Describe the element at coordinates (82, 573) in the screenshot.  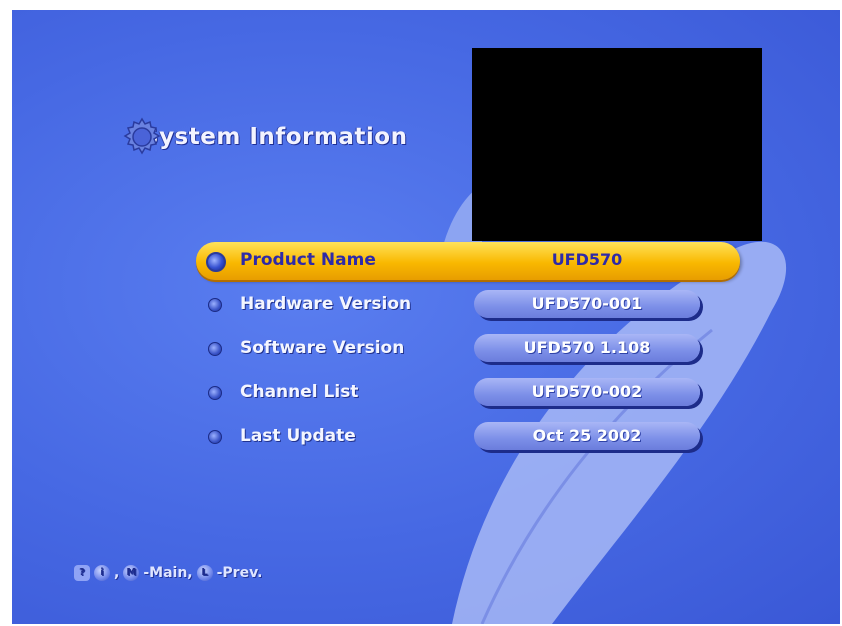
I see `help-icon: ?` at that location.